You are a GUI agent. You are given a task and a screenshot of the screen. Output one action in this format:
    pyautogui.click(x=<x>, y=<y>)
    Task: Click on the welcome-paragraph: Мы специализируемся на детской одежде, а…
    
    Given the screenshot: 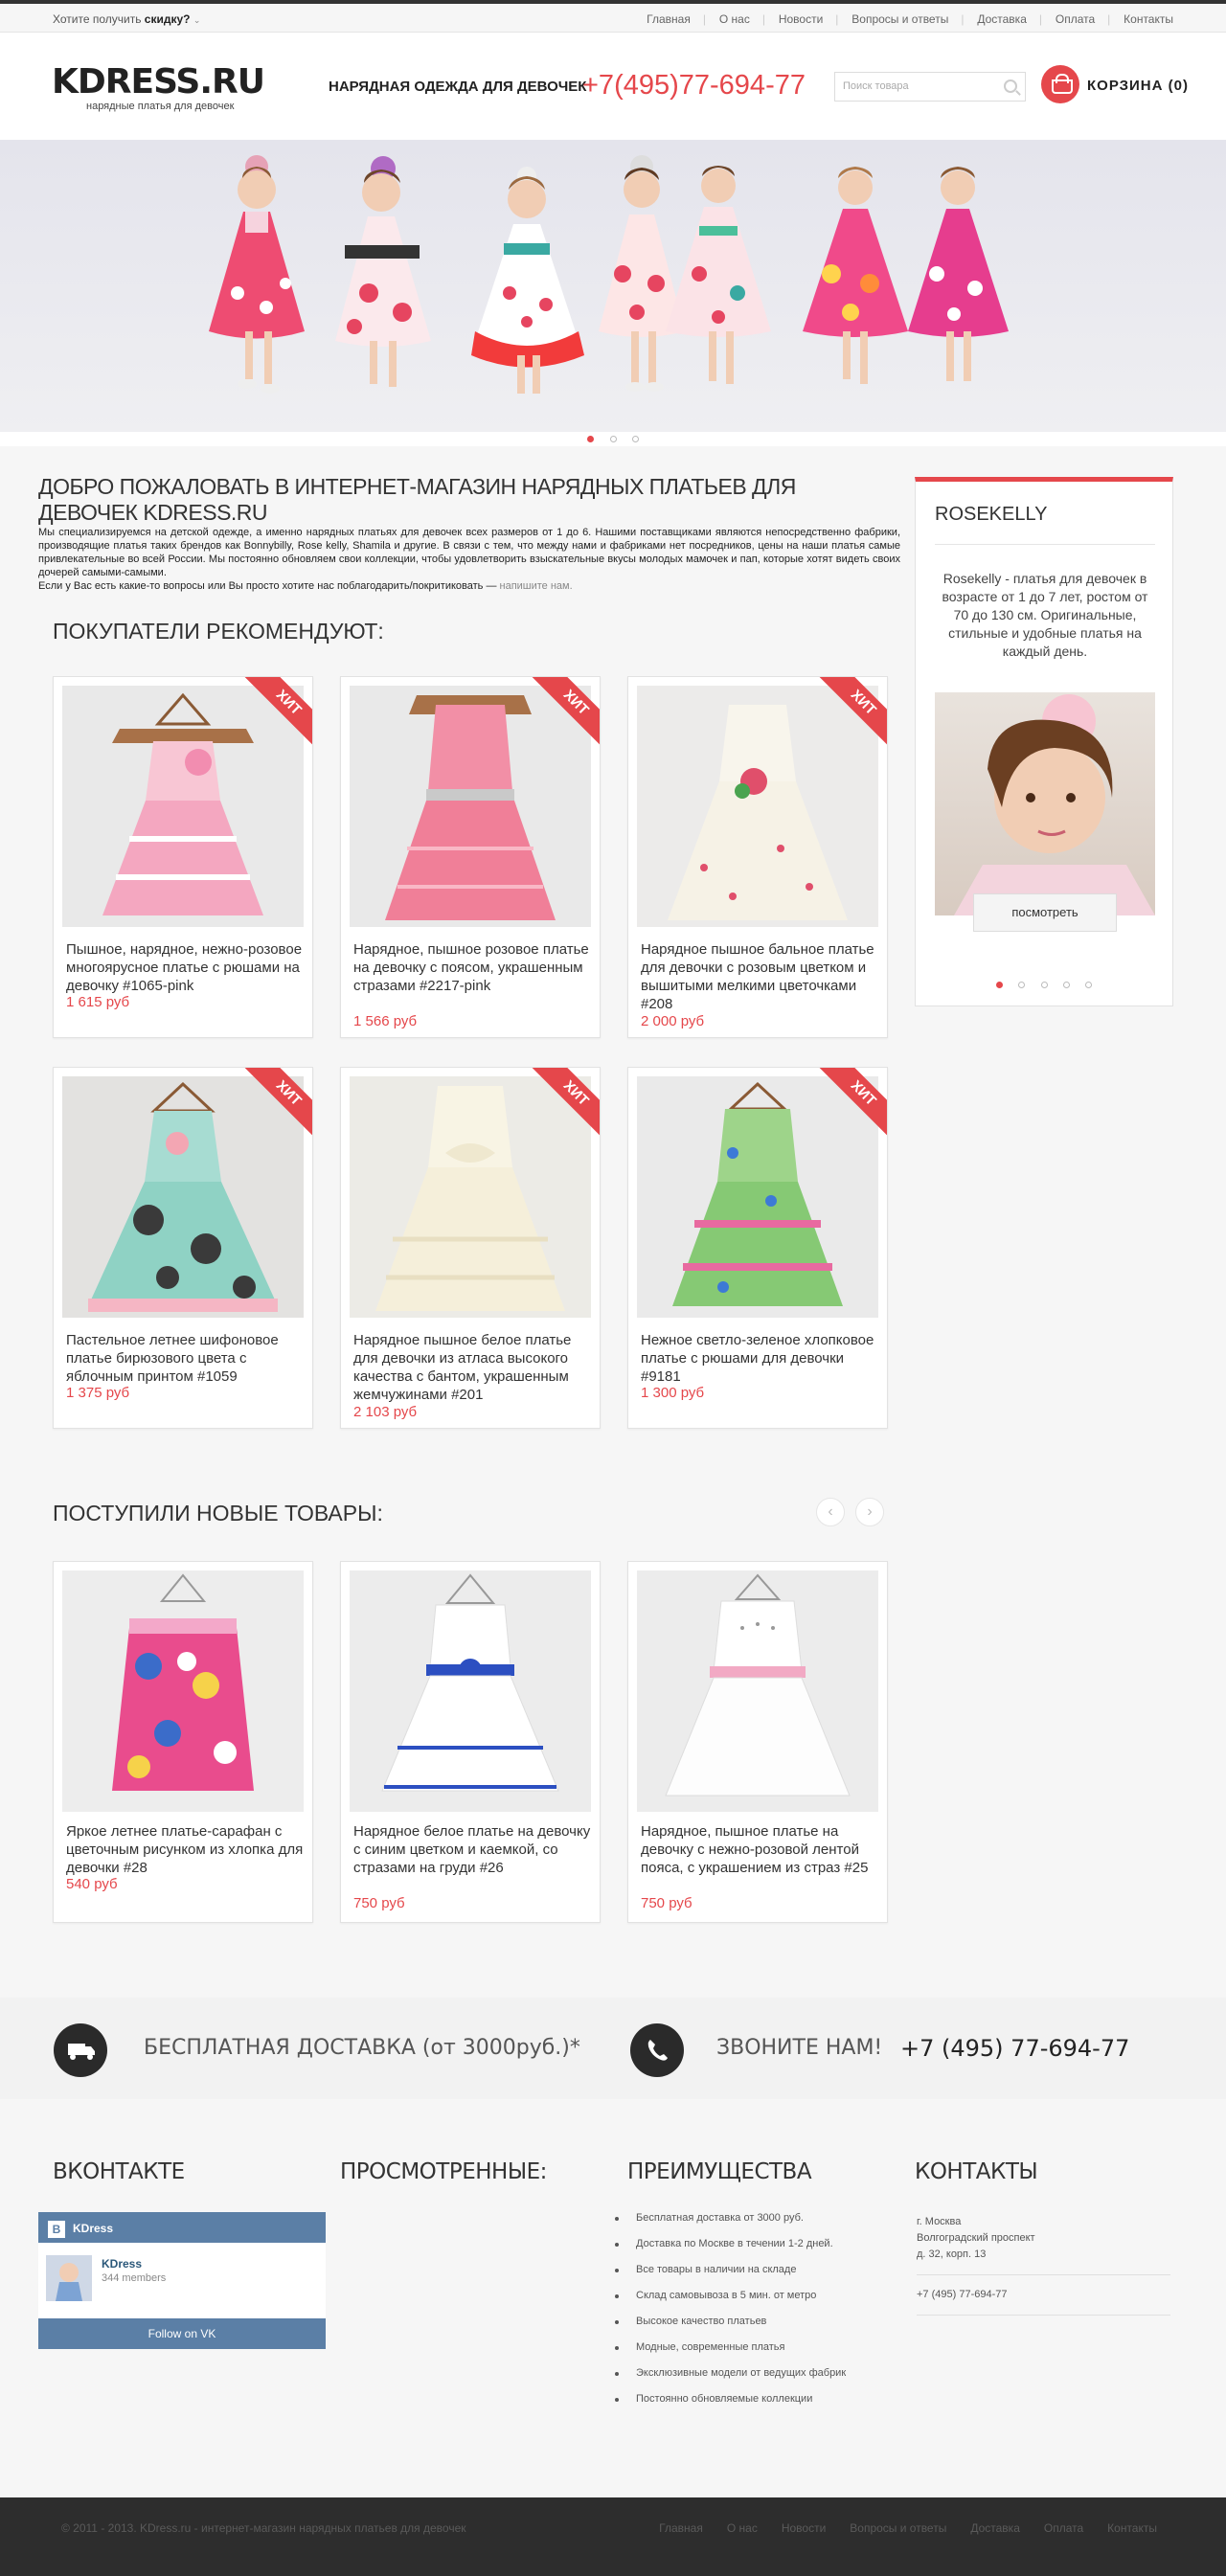 What is the action you would take?
    pyautogui.click(x=469, y=552)
    